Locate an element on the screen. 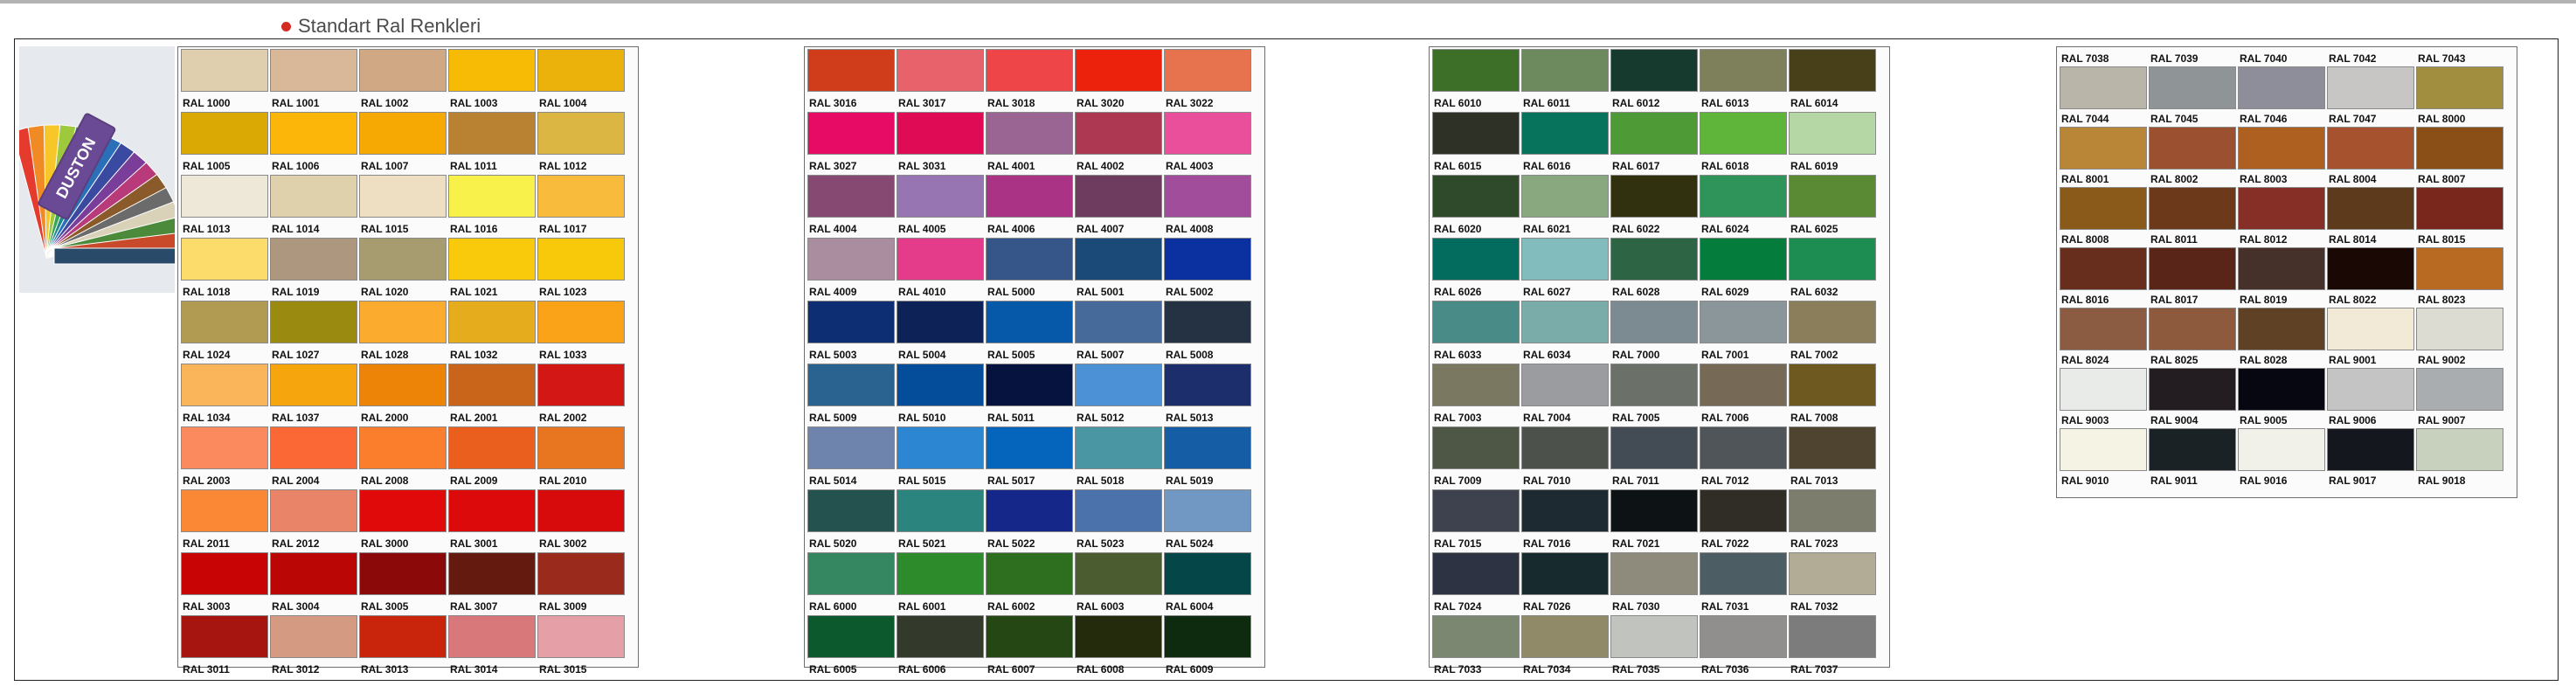 The height and width of the screenshot is (686, 2576). swatch-label: RAL 1005 is located at coordinates (207, 166).